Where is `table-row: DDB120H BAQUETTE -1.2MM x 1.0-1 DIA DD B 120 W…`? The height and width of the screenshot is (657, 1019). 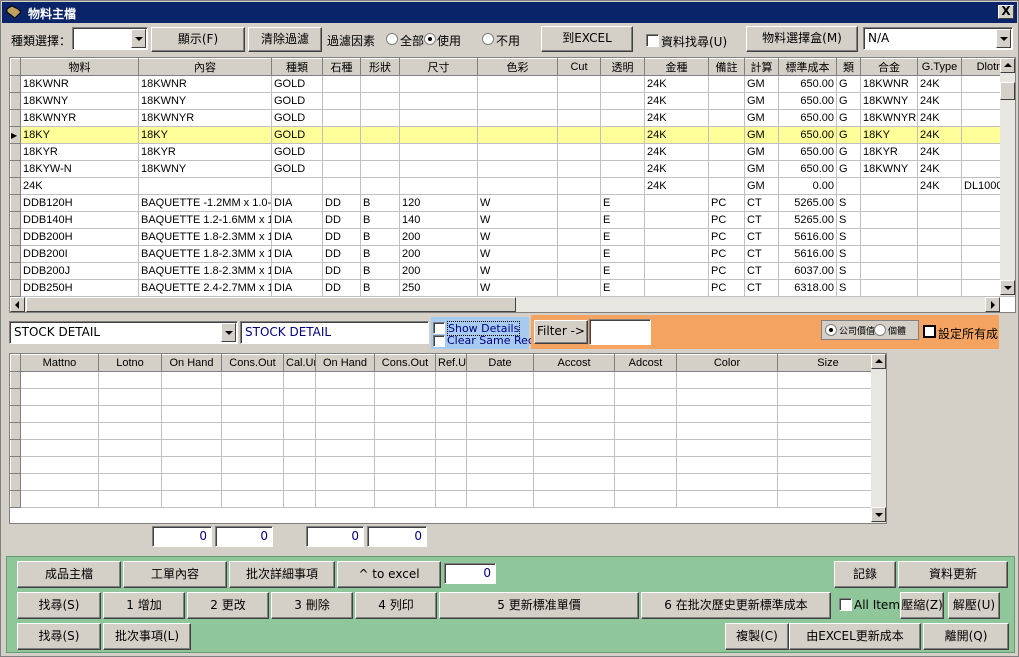
table-row: DDB120H BAQUETTE -1.2MM x 1.0-1 DIA DD B 120 W… is located at coordinates (512, 203).